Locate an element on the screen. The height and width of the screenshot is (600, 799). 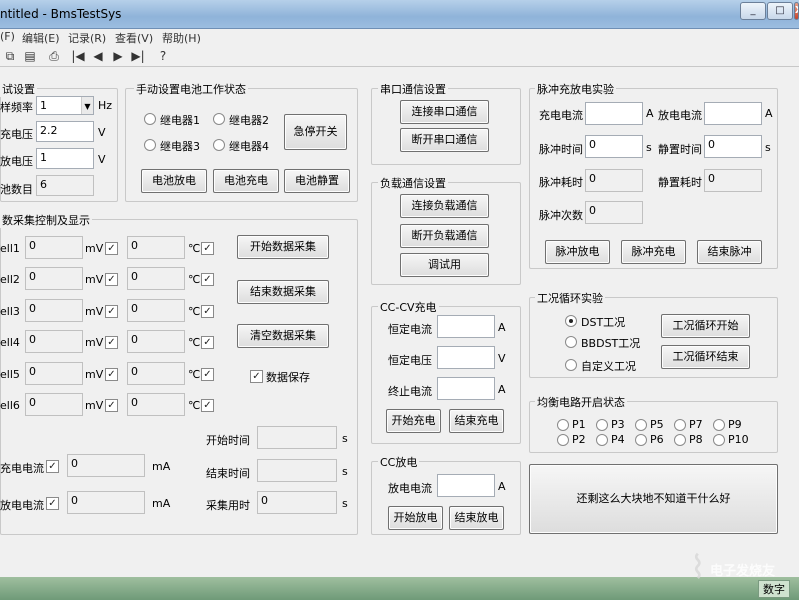
estop-button: 急停开关 is located at coordinates (315, 132).